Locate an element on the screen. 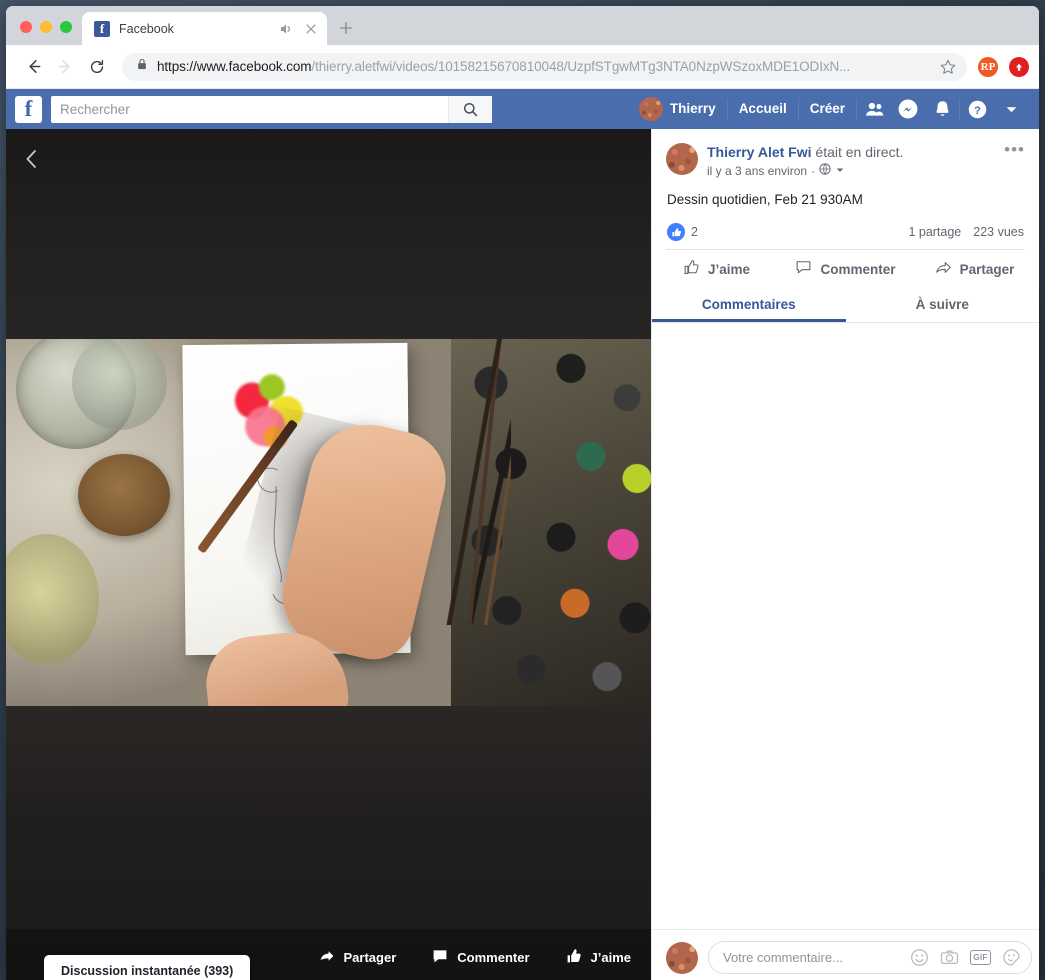  close-icon is located at coordinates (311, 29).